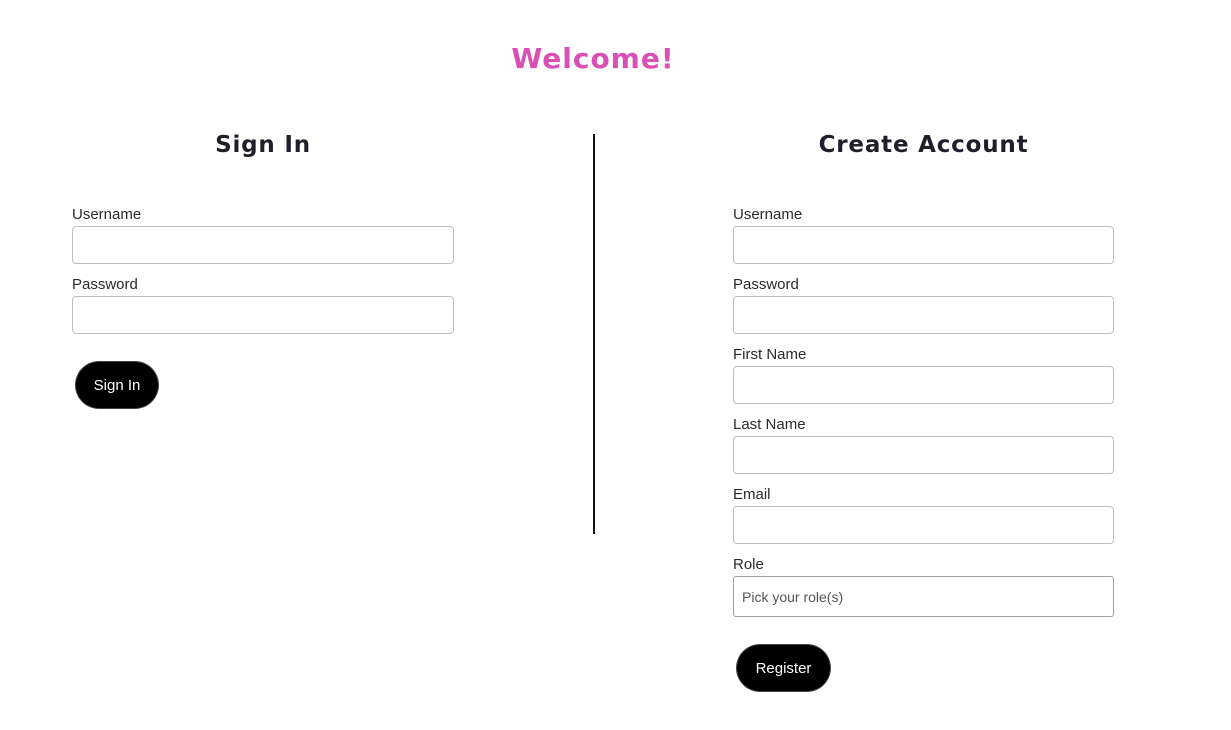  I want to click on first-name-label: First Name, so click(770, 354).